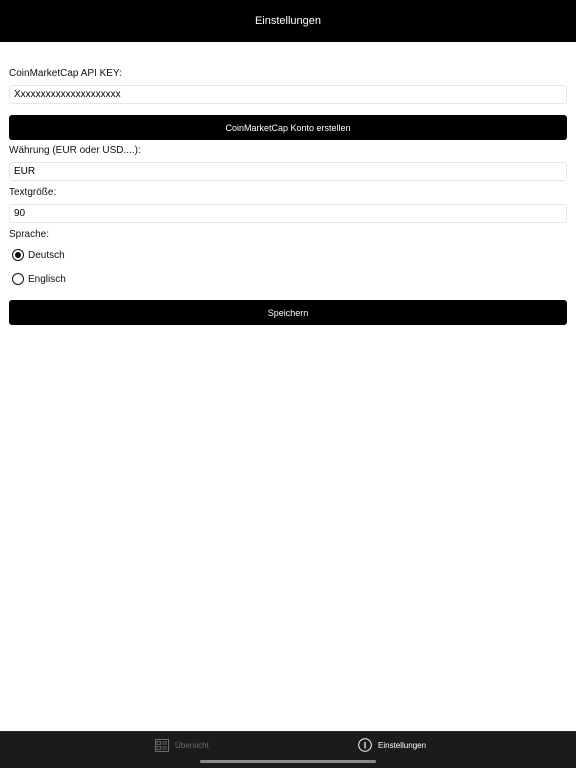 This screenshot has height=768, width=576. Describe the element at coordinates (18, 255) in the screenshot. I see `radio-selected-icon` at that location.